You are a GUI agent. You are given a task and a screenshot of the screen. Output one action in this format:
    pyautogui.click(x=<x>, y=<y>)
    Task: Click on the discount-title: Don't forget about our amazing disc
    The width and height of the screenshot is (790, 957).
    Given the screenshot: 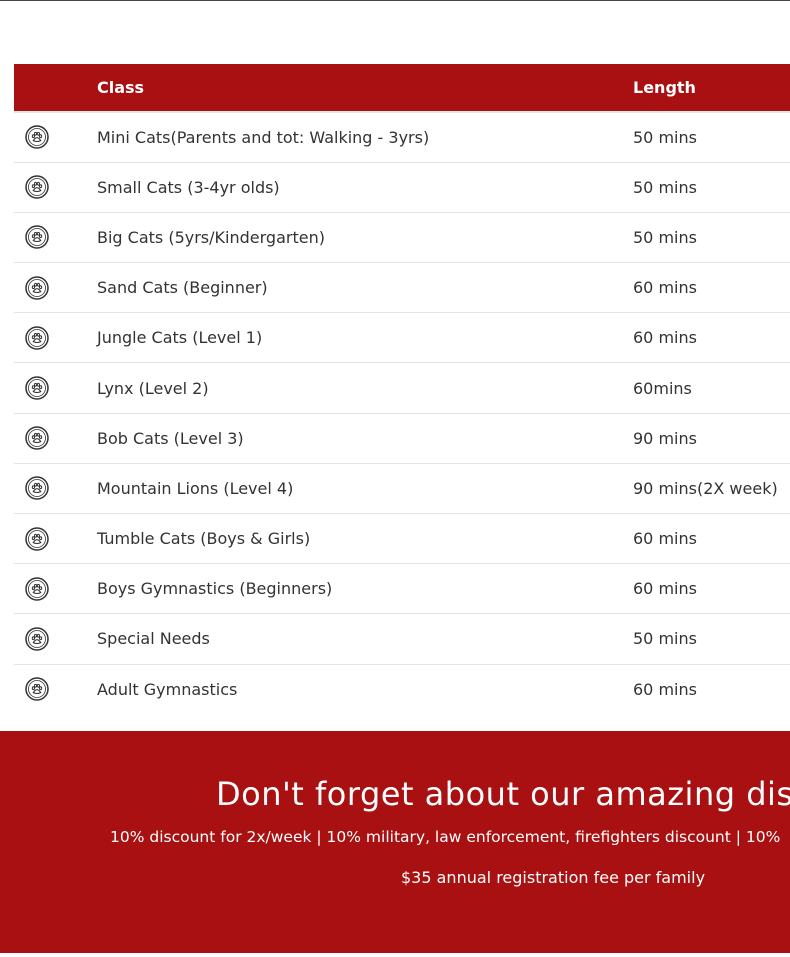 What is the action you would take?
    pyautogui.click(x=503, y=794)
    